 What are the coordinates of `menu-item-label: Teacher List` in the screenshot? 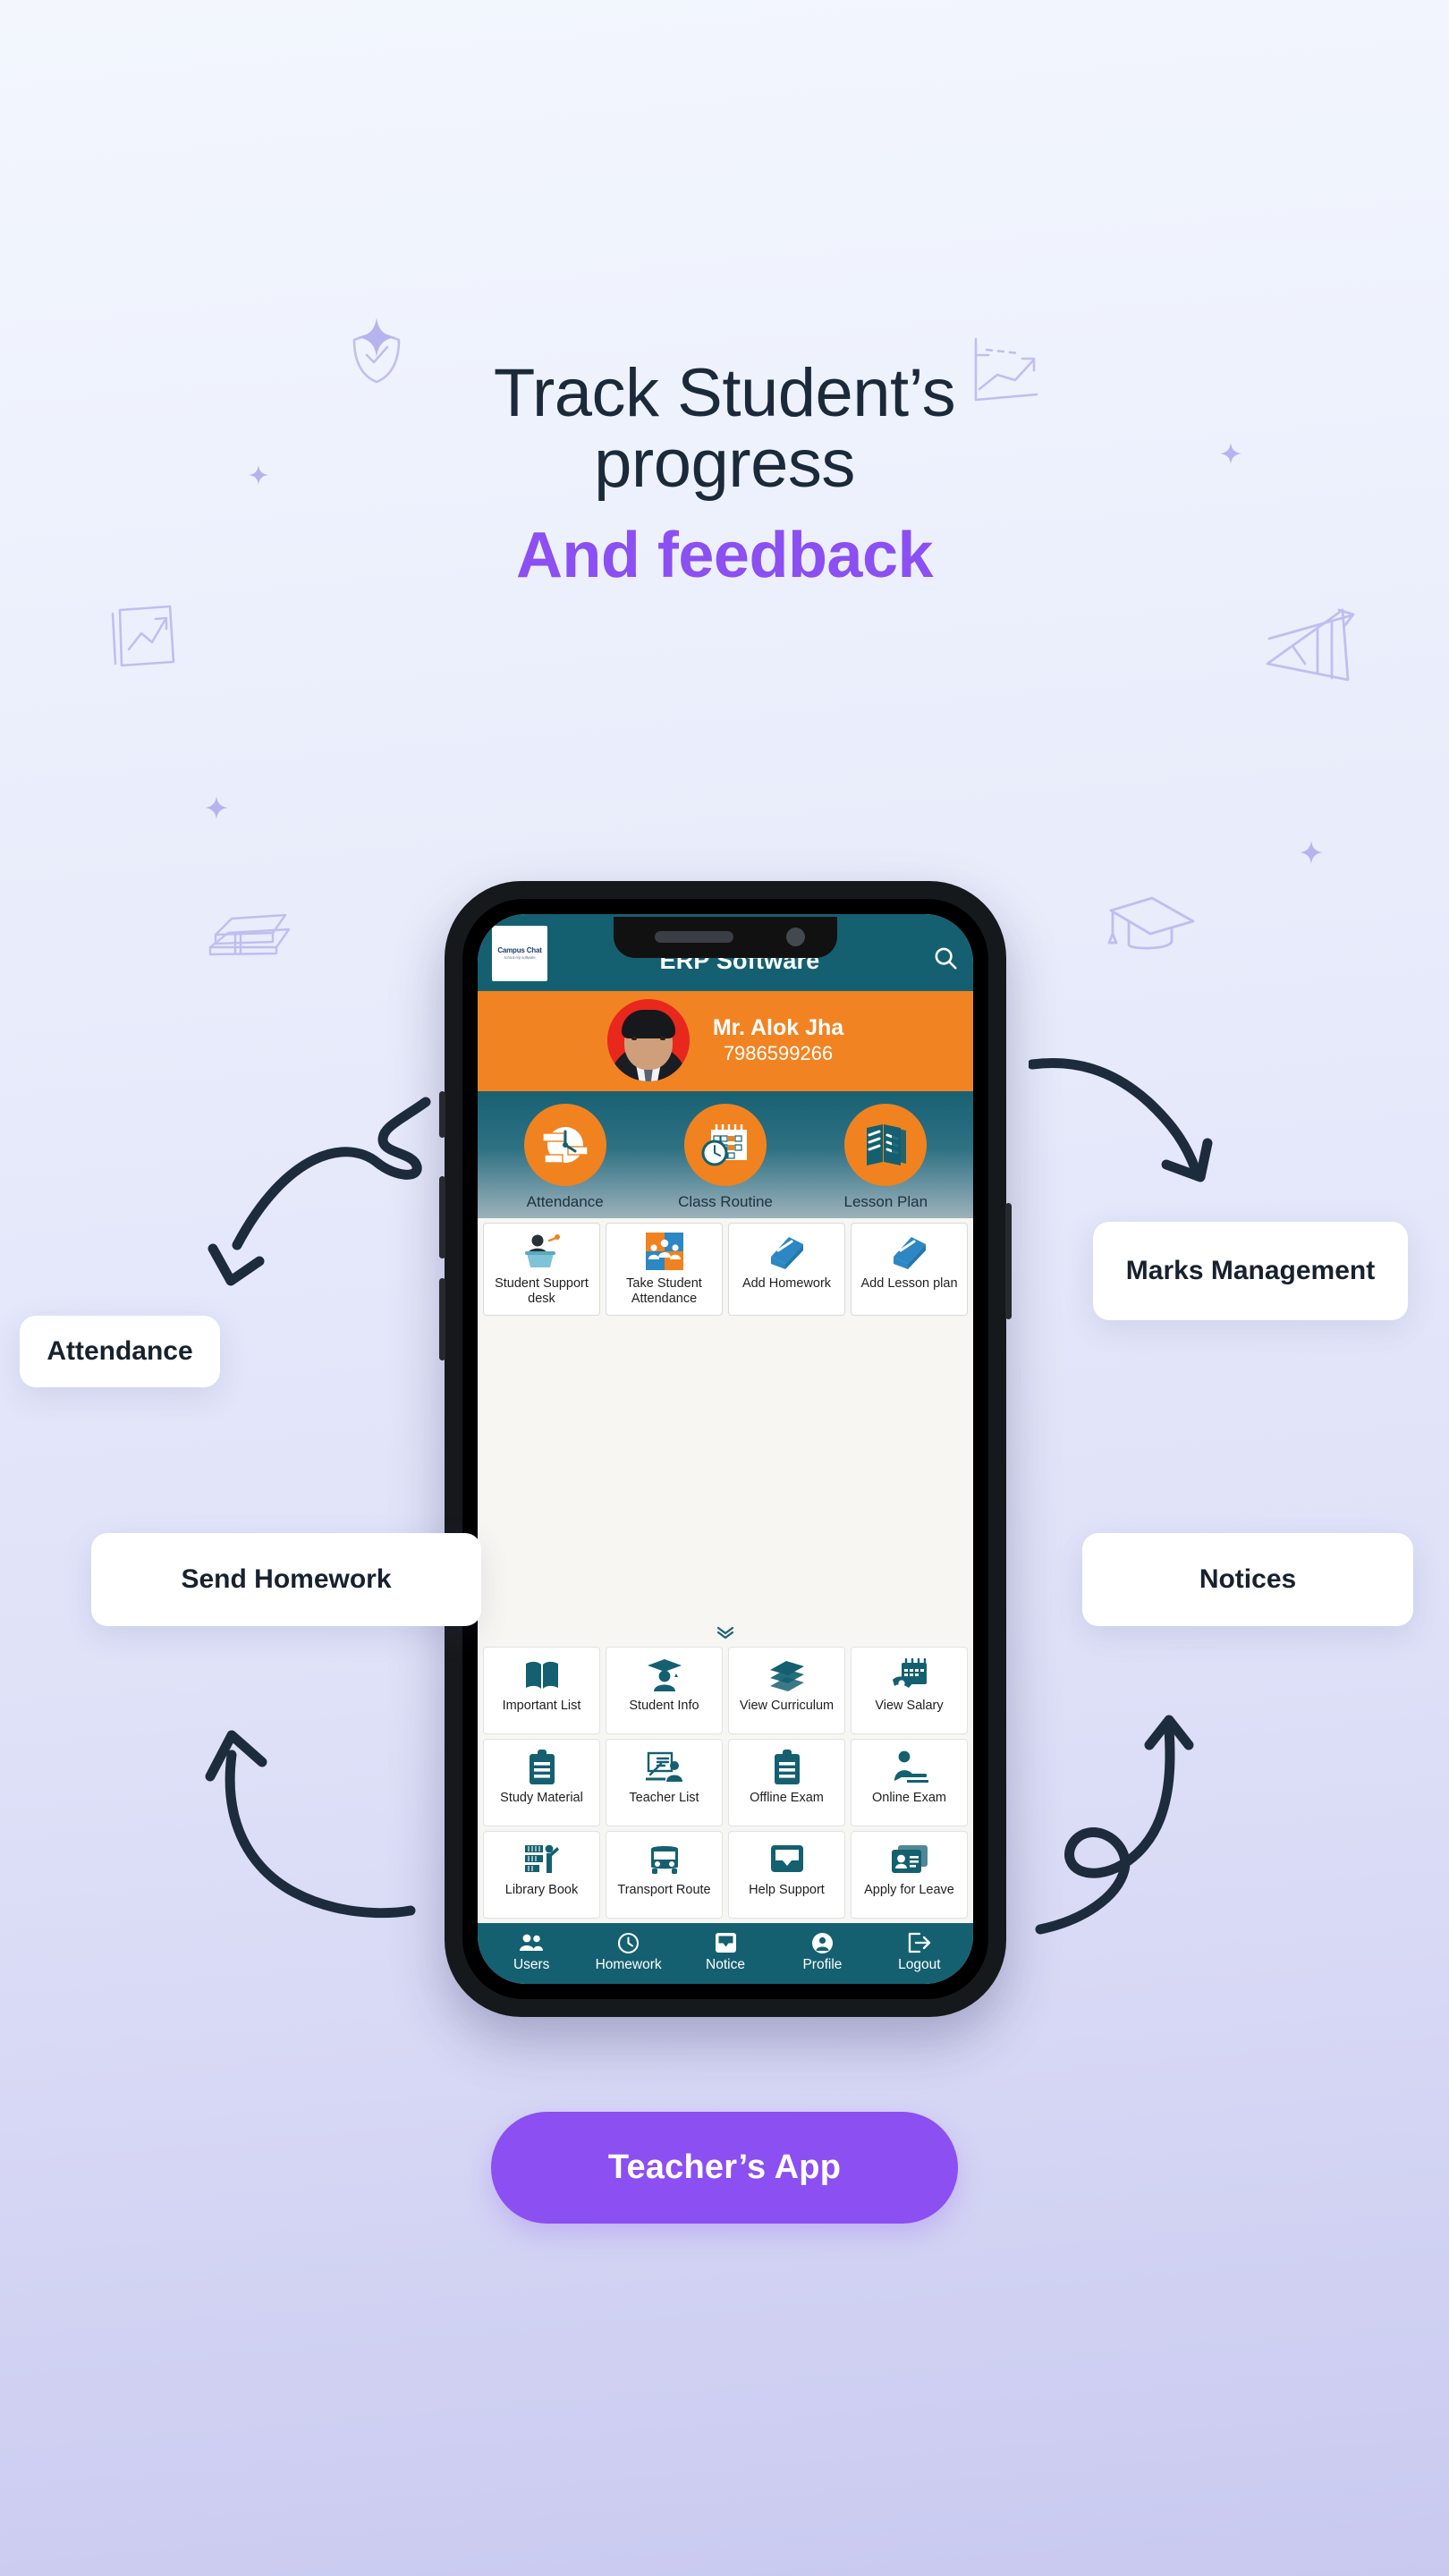 It's located at (664, 1798).